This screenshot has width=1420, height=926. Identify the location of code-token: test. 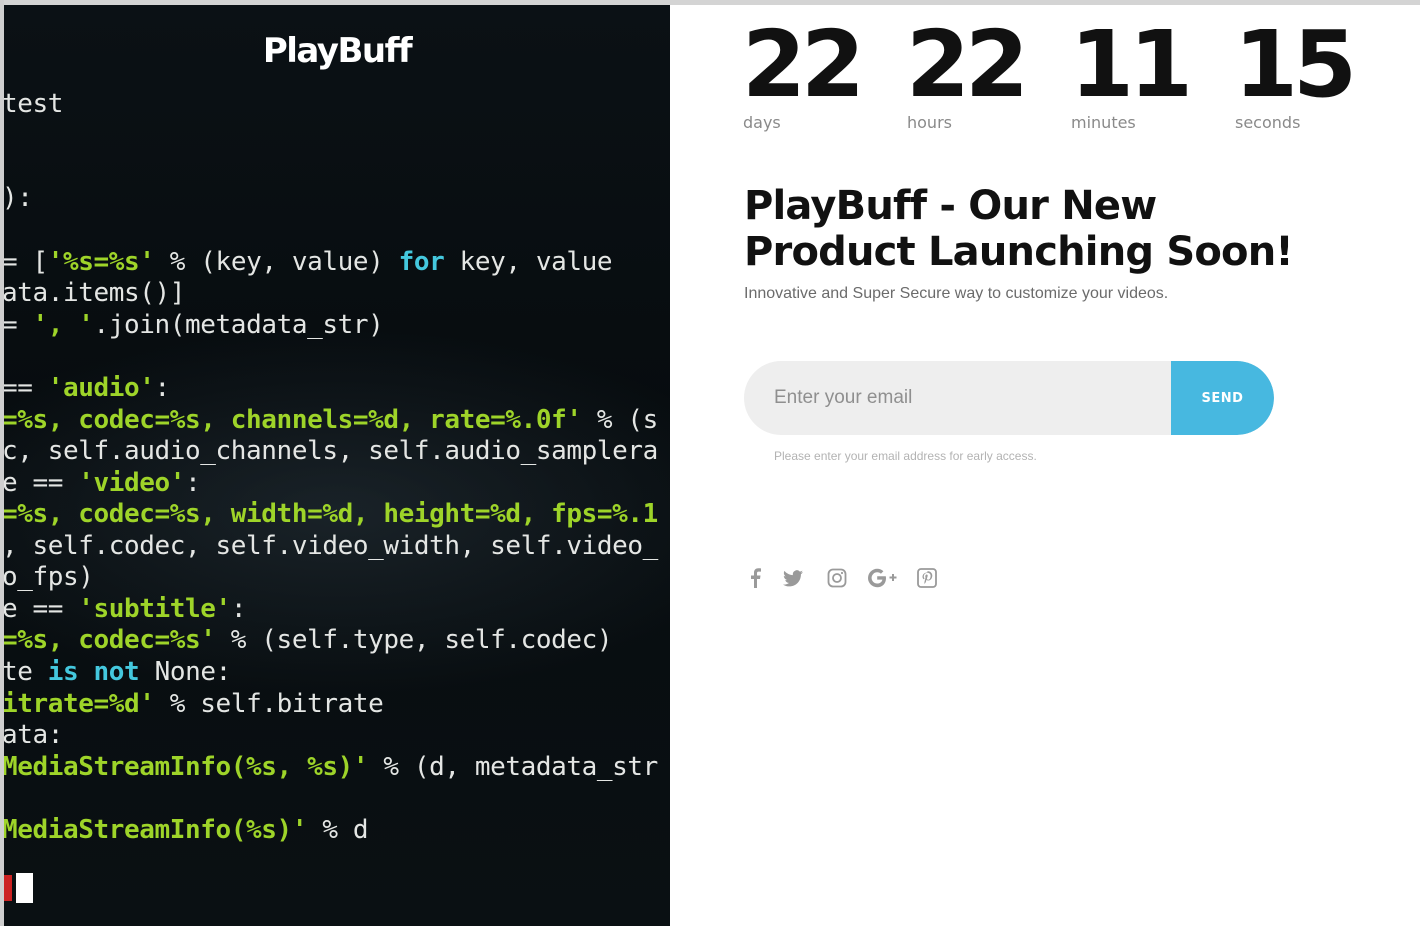
(34, 104).